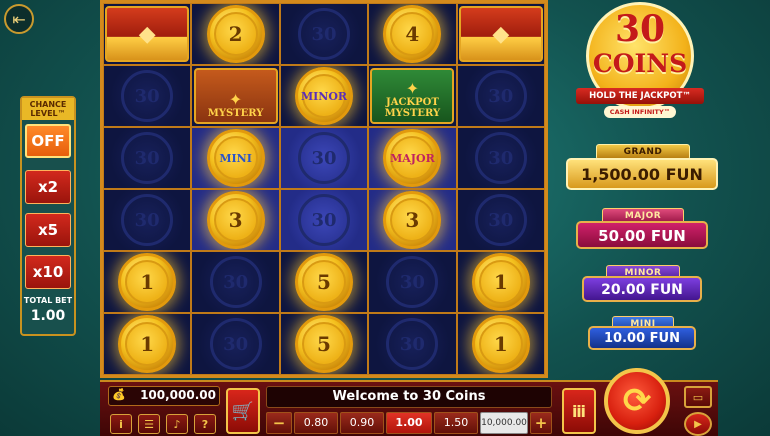 The height and width of the screenshot is (436, 770). I want to click on help-button: ?, so click(205, 424).